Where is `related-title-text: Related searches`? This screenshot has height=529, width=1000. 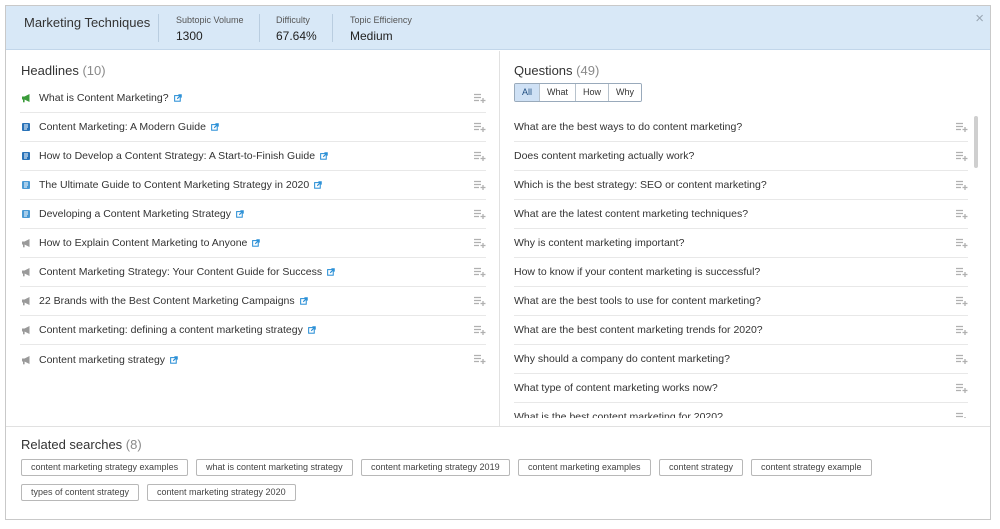 related-title-text: Related searches is located at coordinates (72, 444).